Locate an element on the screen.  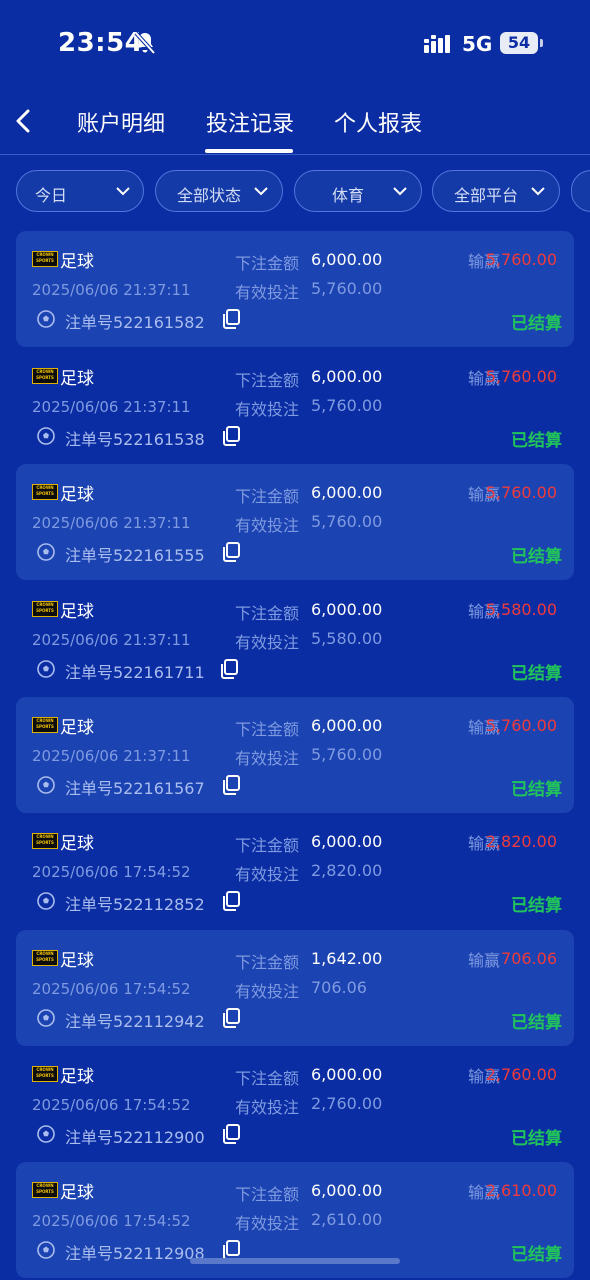
valid-bet-value: 2,820.00 is located at coordinates (347, 870).